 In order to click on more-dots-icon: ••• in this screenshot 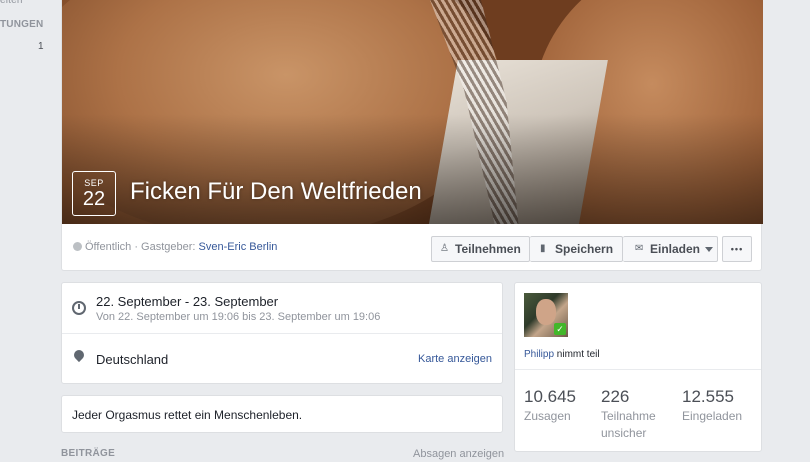, I will do `click(737, 249)`.